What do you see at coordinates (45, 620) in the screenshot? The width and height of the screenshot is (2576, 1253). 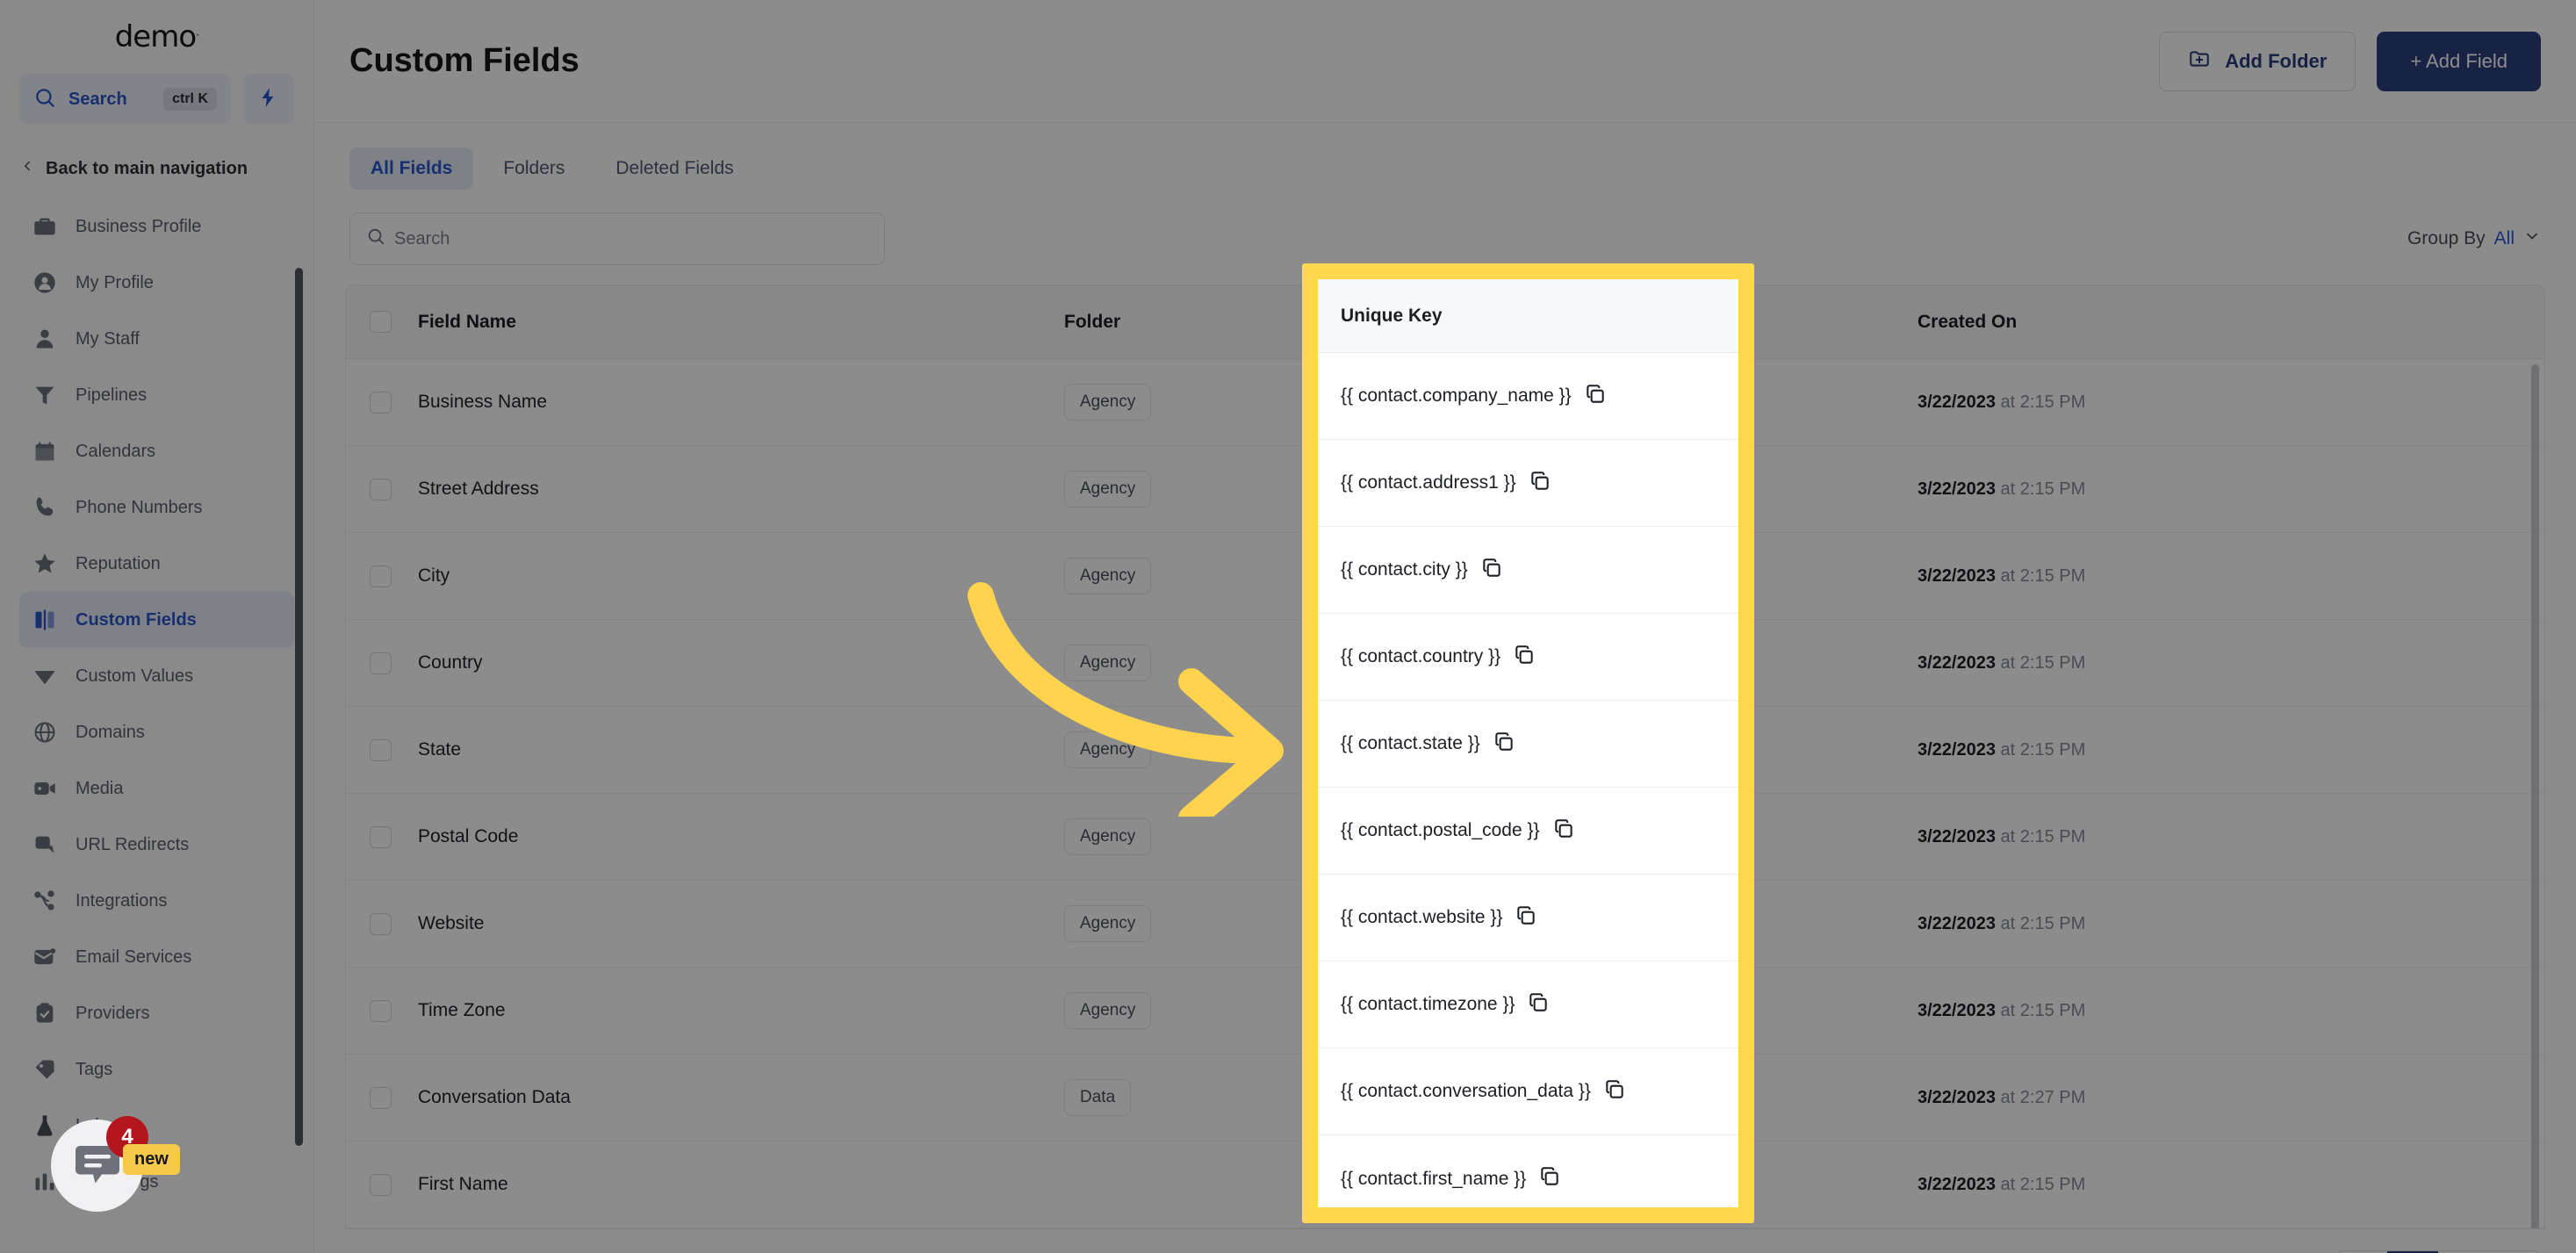 I see `custom-fields-icon` at bounding box center [45, 620].